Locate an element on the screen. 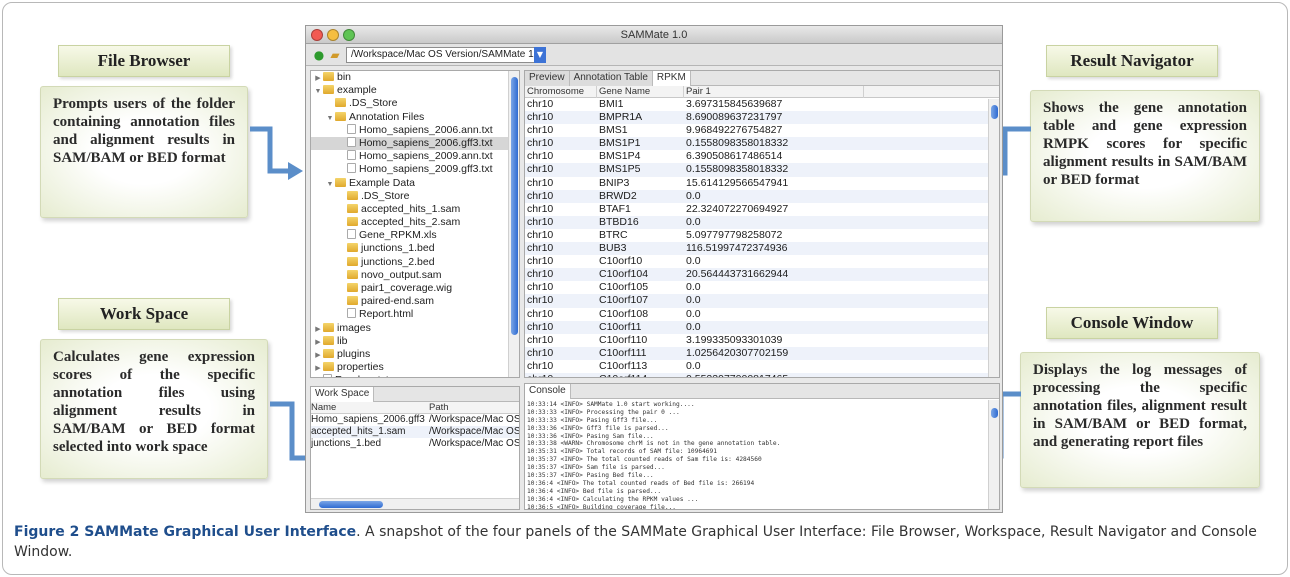 The image size is (1290, 577). table-row: chr10 BMS1P5 0.1558098358018332 is located at coordinates (762, 170).